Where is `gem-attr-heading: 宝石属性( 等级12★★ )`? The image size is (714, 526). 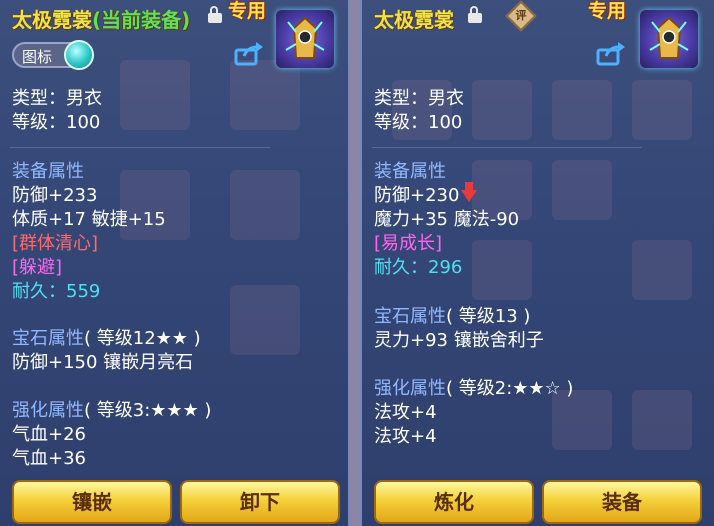 gem-attr-heading: 宝石属性( 等级12★★ ) is located at coordinates (106, 338).